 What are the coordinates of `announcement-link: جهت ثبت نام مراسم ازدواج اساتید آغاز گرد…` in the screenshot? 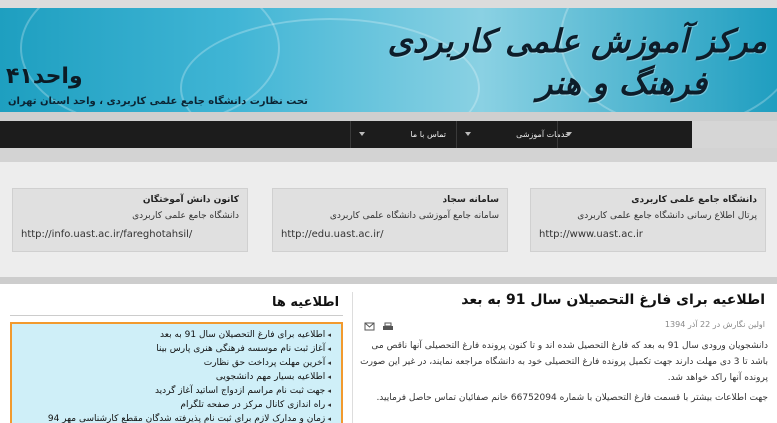 It's located at (173, 391).